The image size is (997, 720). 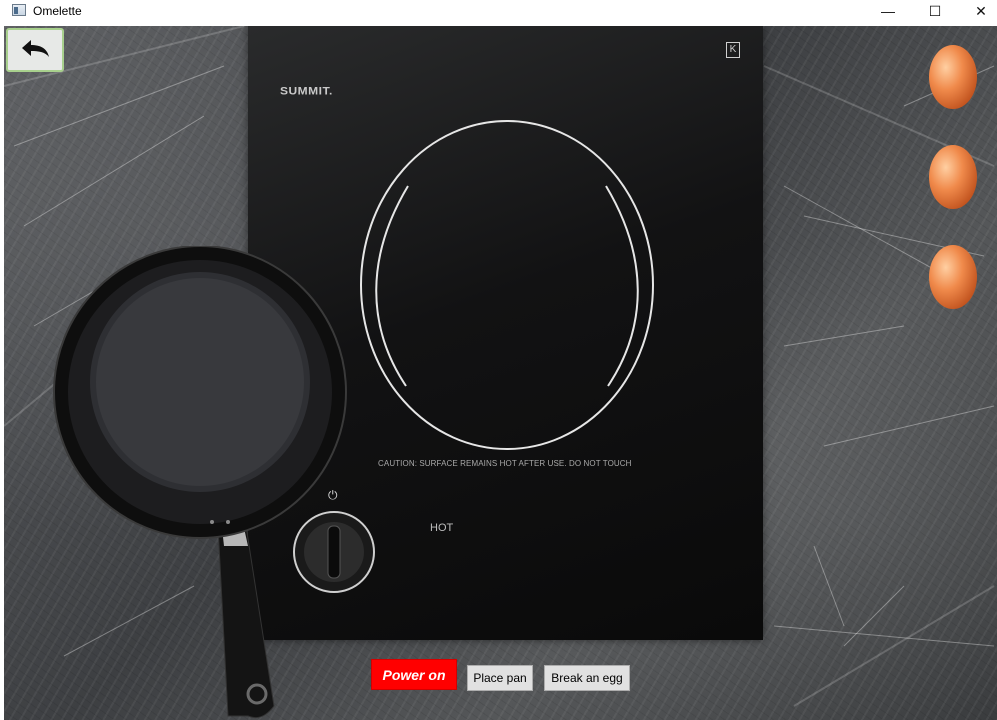 I want to click on back-button, so click(x=35, y=50).